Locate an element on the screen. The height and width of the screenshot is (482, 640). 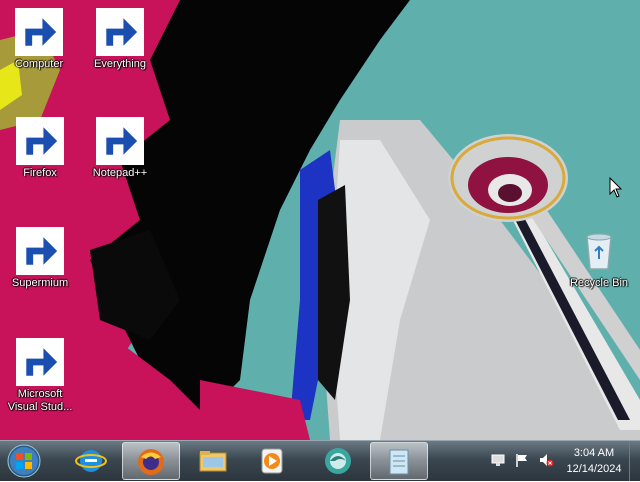
desktop-icon-label: Recycle Bin is located at coordinates (599, 283).